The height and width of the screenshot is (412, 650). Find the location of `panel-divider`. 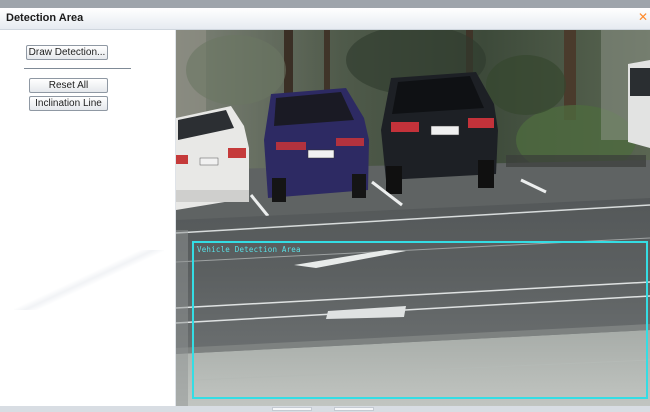

panel-divider is located at coordinates (77, 68).